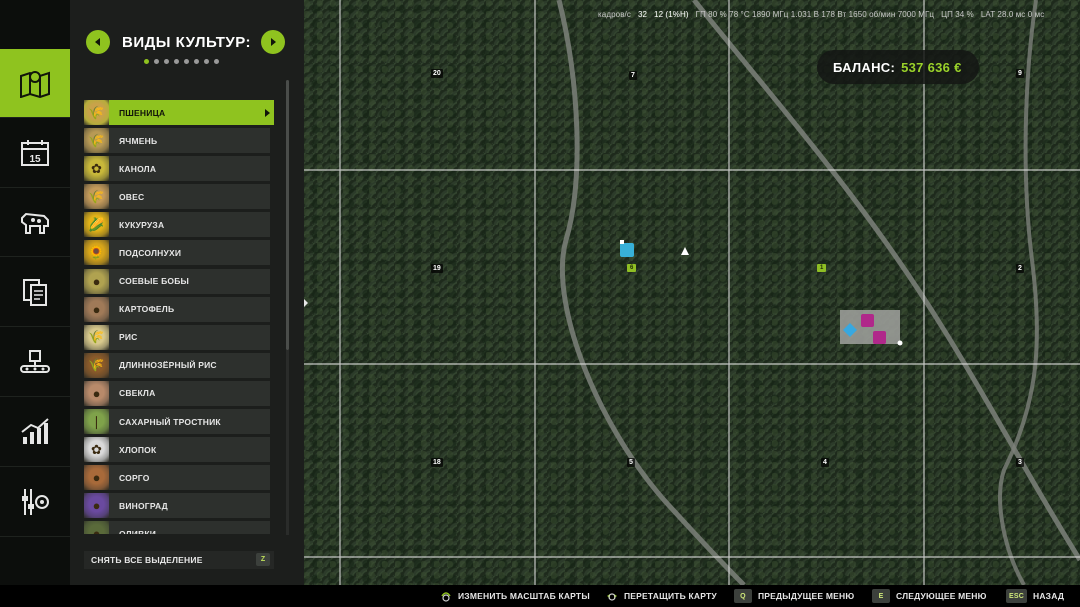 The image size is (1080, 607). I want to click on deselect-all-button: СНЯТЬ ВСЕ ВЫДЕЛЕНИЕ Z, so click(179, 560).